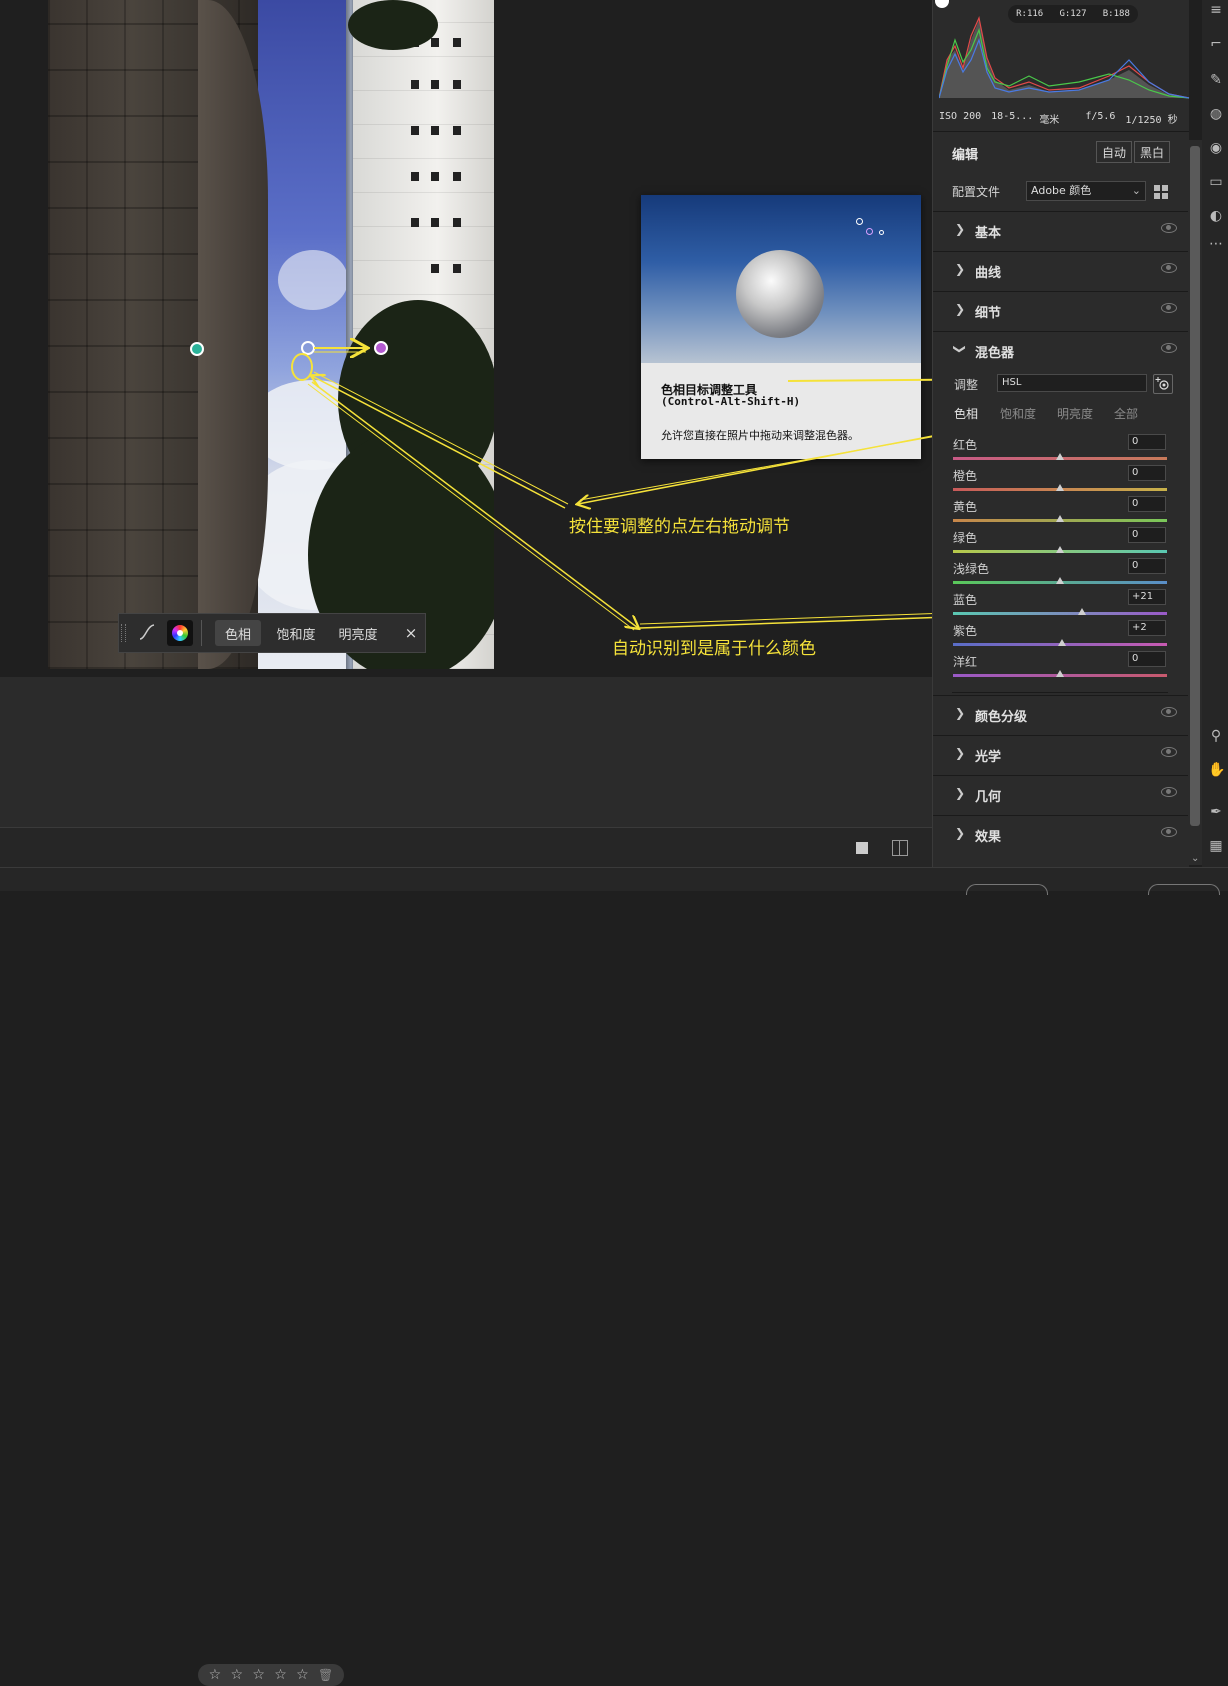 The height and width of the screenshot is (1686, 1228). What do you see at coordinates (965, 155) in the screenshot?
I see `edit-title: 编辑` at bounding box center [965, 155].